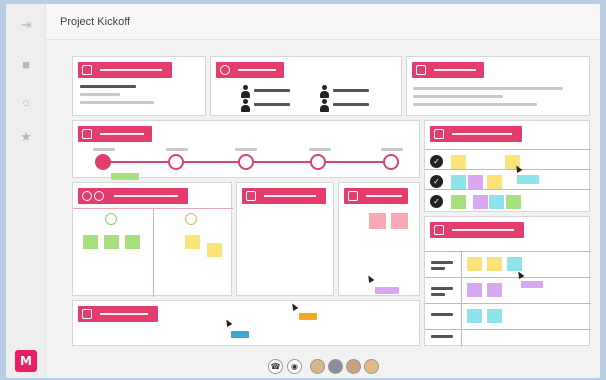  What do you see at coordinates (498, 86) in the screenshot?
I see `goals-panel` at bounding box center [498, 86].